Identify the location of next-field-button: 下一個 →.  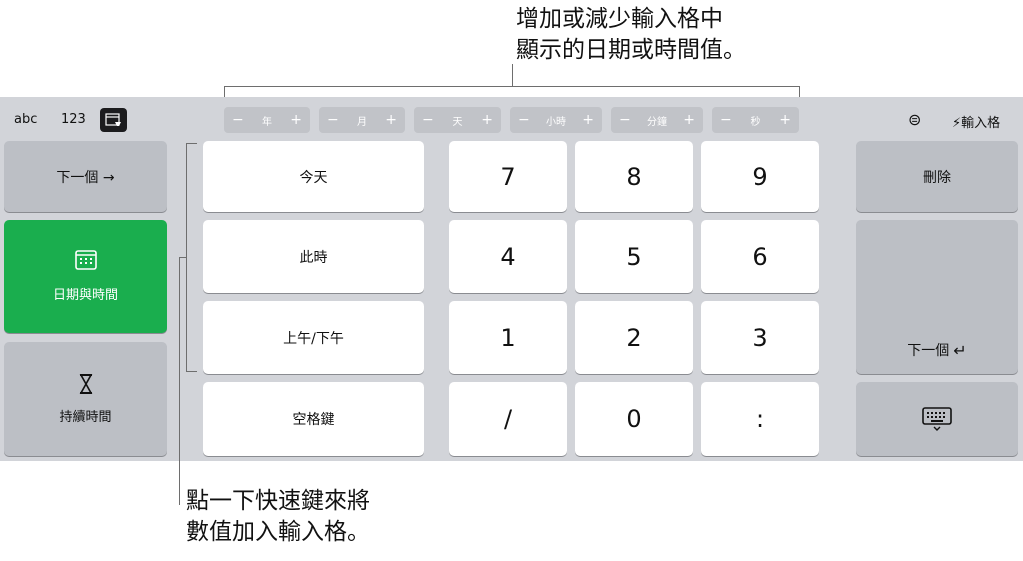
(85, 176).